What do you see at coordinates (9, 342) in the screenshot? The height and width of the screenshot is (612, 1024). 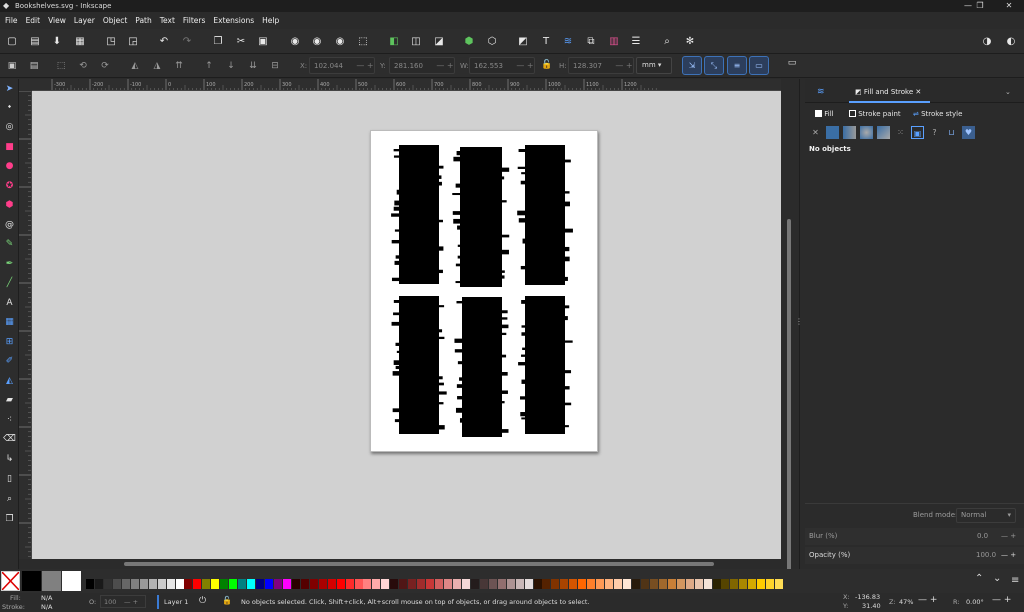 I see `mesh-tool-icon: ⊞` at bounding box center [9, 342].